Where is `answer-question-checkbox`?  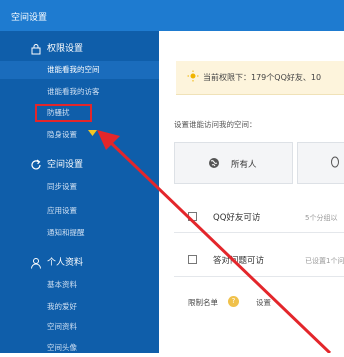 answer-question-checkbox is located at coordinates (192, 259).